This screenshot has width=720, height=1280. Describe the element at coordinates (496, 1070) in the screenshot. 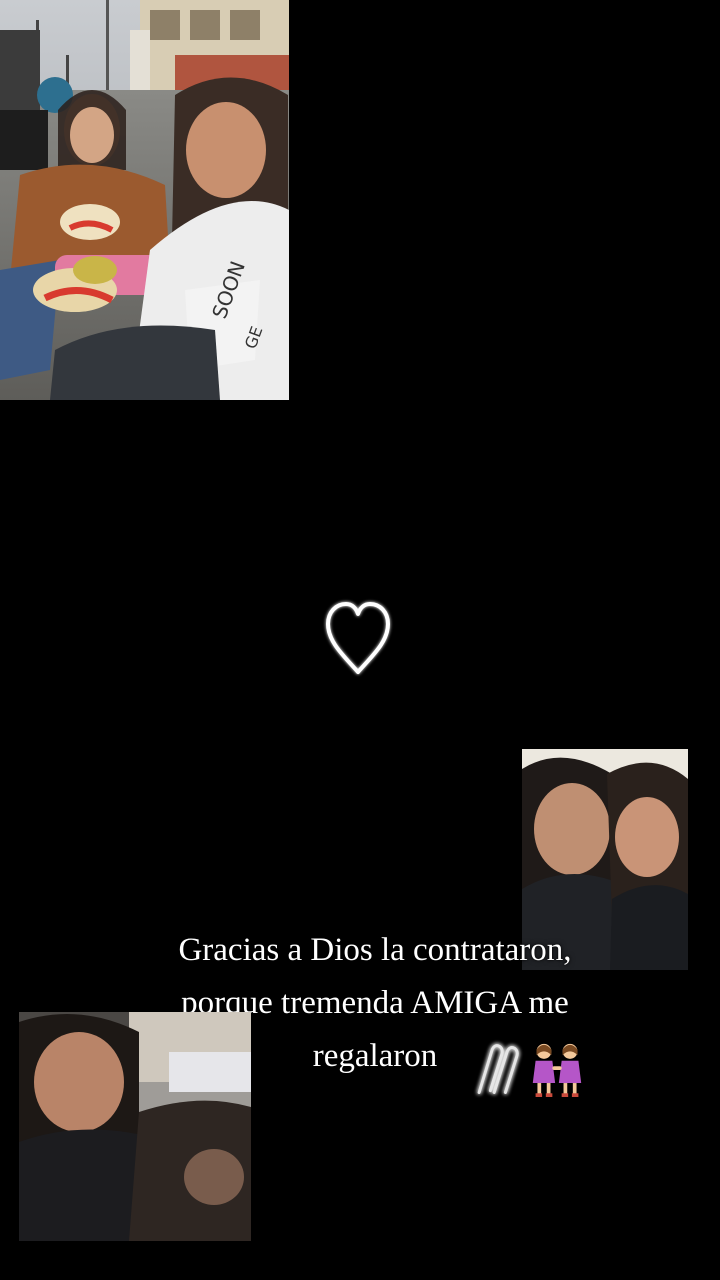

I see `paperclip-icon` at that location.